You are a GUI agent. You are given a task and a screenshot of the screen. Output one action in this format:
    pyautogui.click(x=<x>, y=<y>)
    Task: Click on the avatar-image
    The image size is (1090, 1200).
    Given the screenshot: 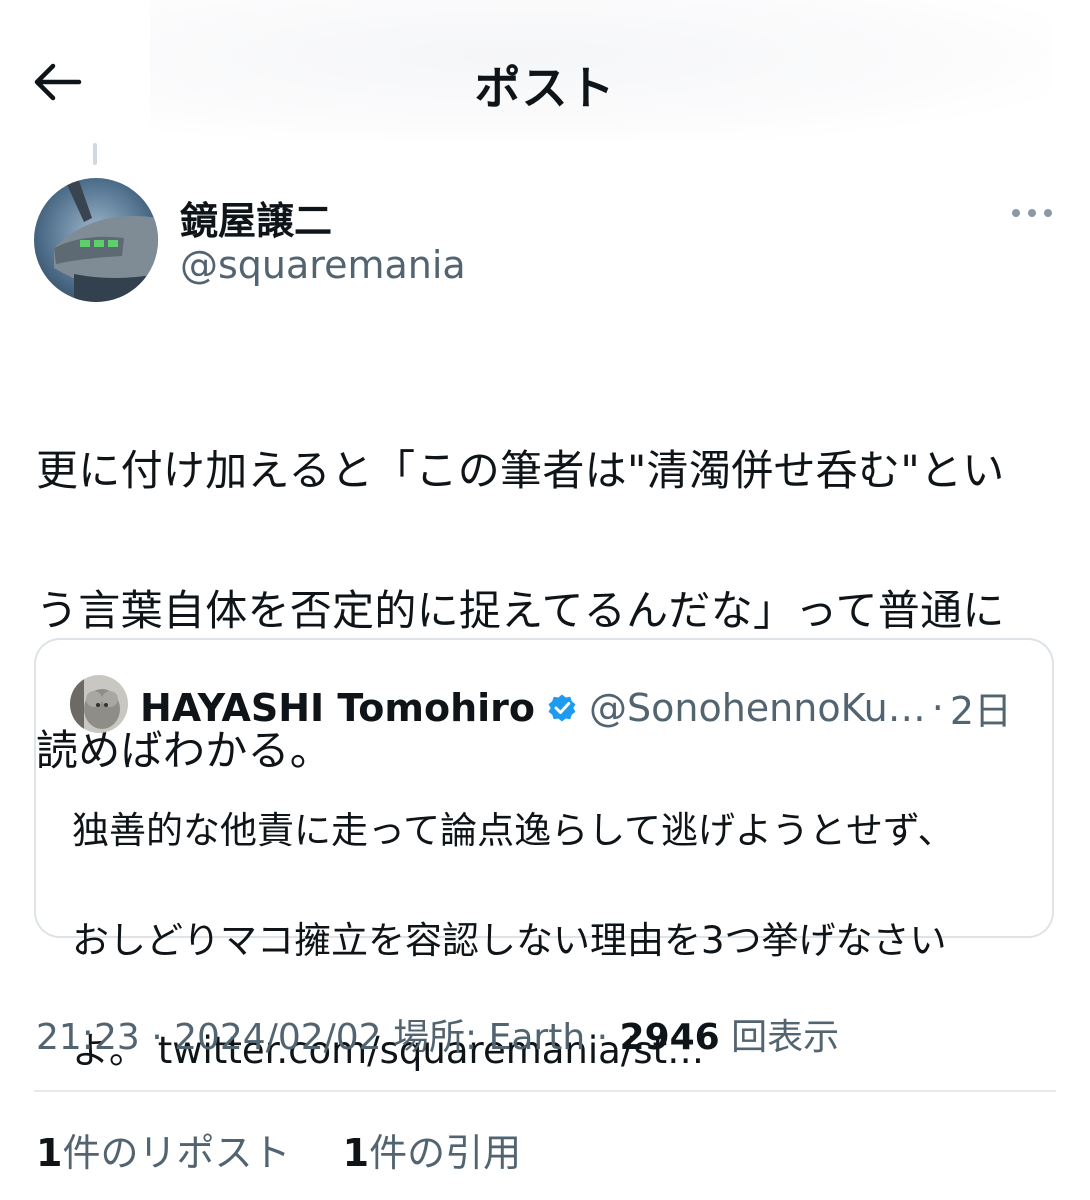 What is the action you would take?
    pyautogui.click(x=96, y=240)
    